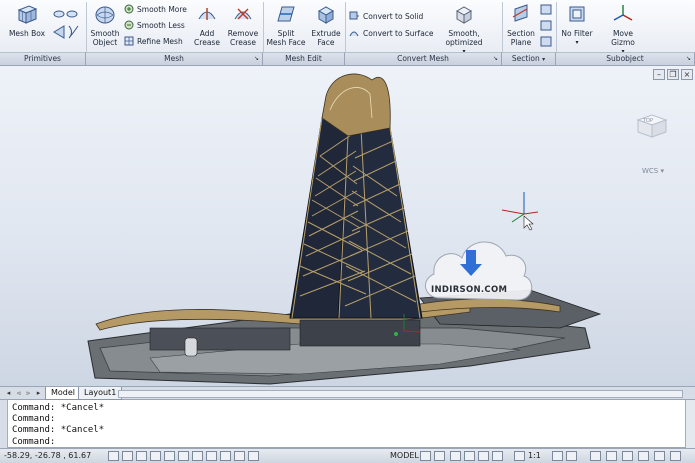 This screenshot has width=695, height=463. What do you see at coordinates (577, 14) in the screenshot?
I see `filter-icon` at bounding box center [577, 14].